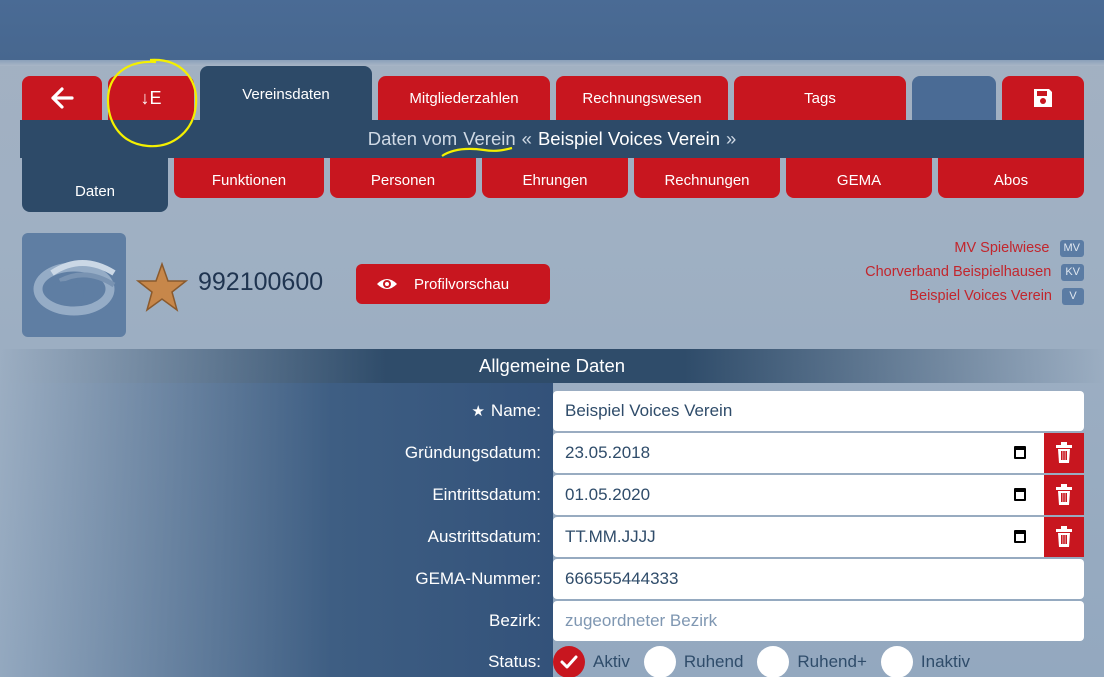 This screenshot has height=677, width=1104. I want to click on required-star-icon: ★, so click(478, 411).